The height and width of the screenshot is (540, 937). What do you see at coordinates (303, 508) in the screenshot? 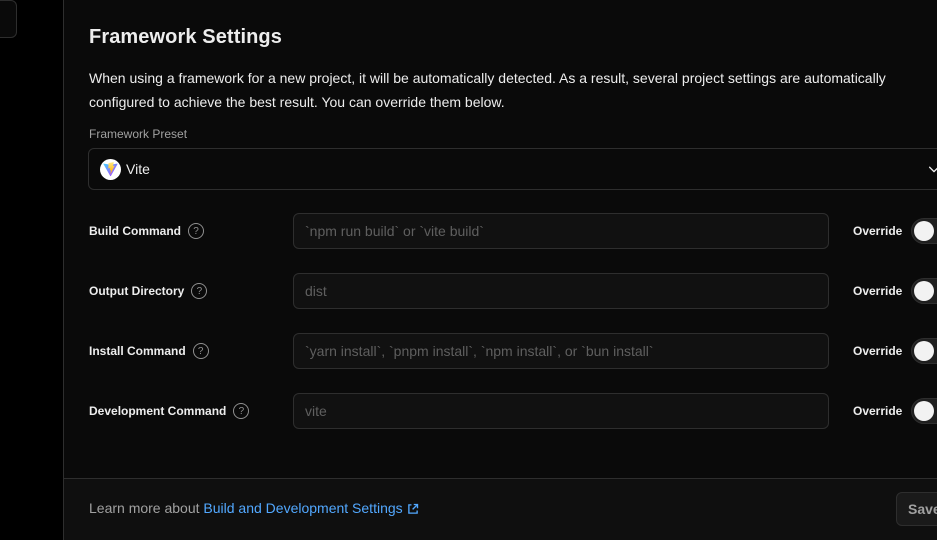
I see `build-settings-docs-link-label: Build and Development Settings` at bounding box center [303, 508].